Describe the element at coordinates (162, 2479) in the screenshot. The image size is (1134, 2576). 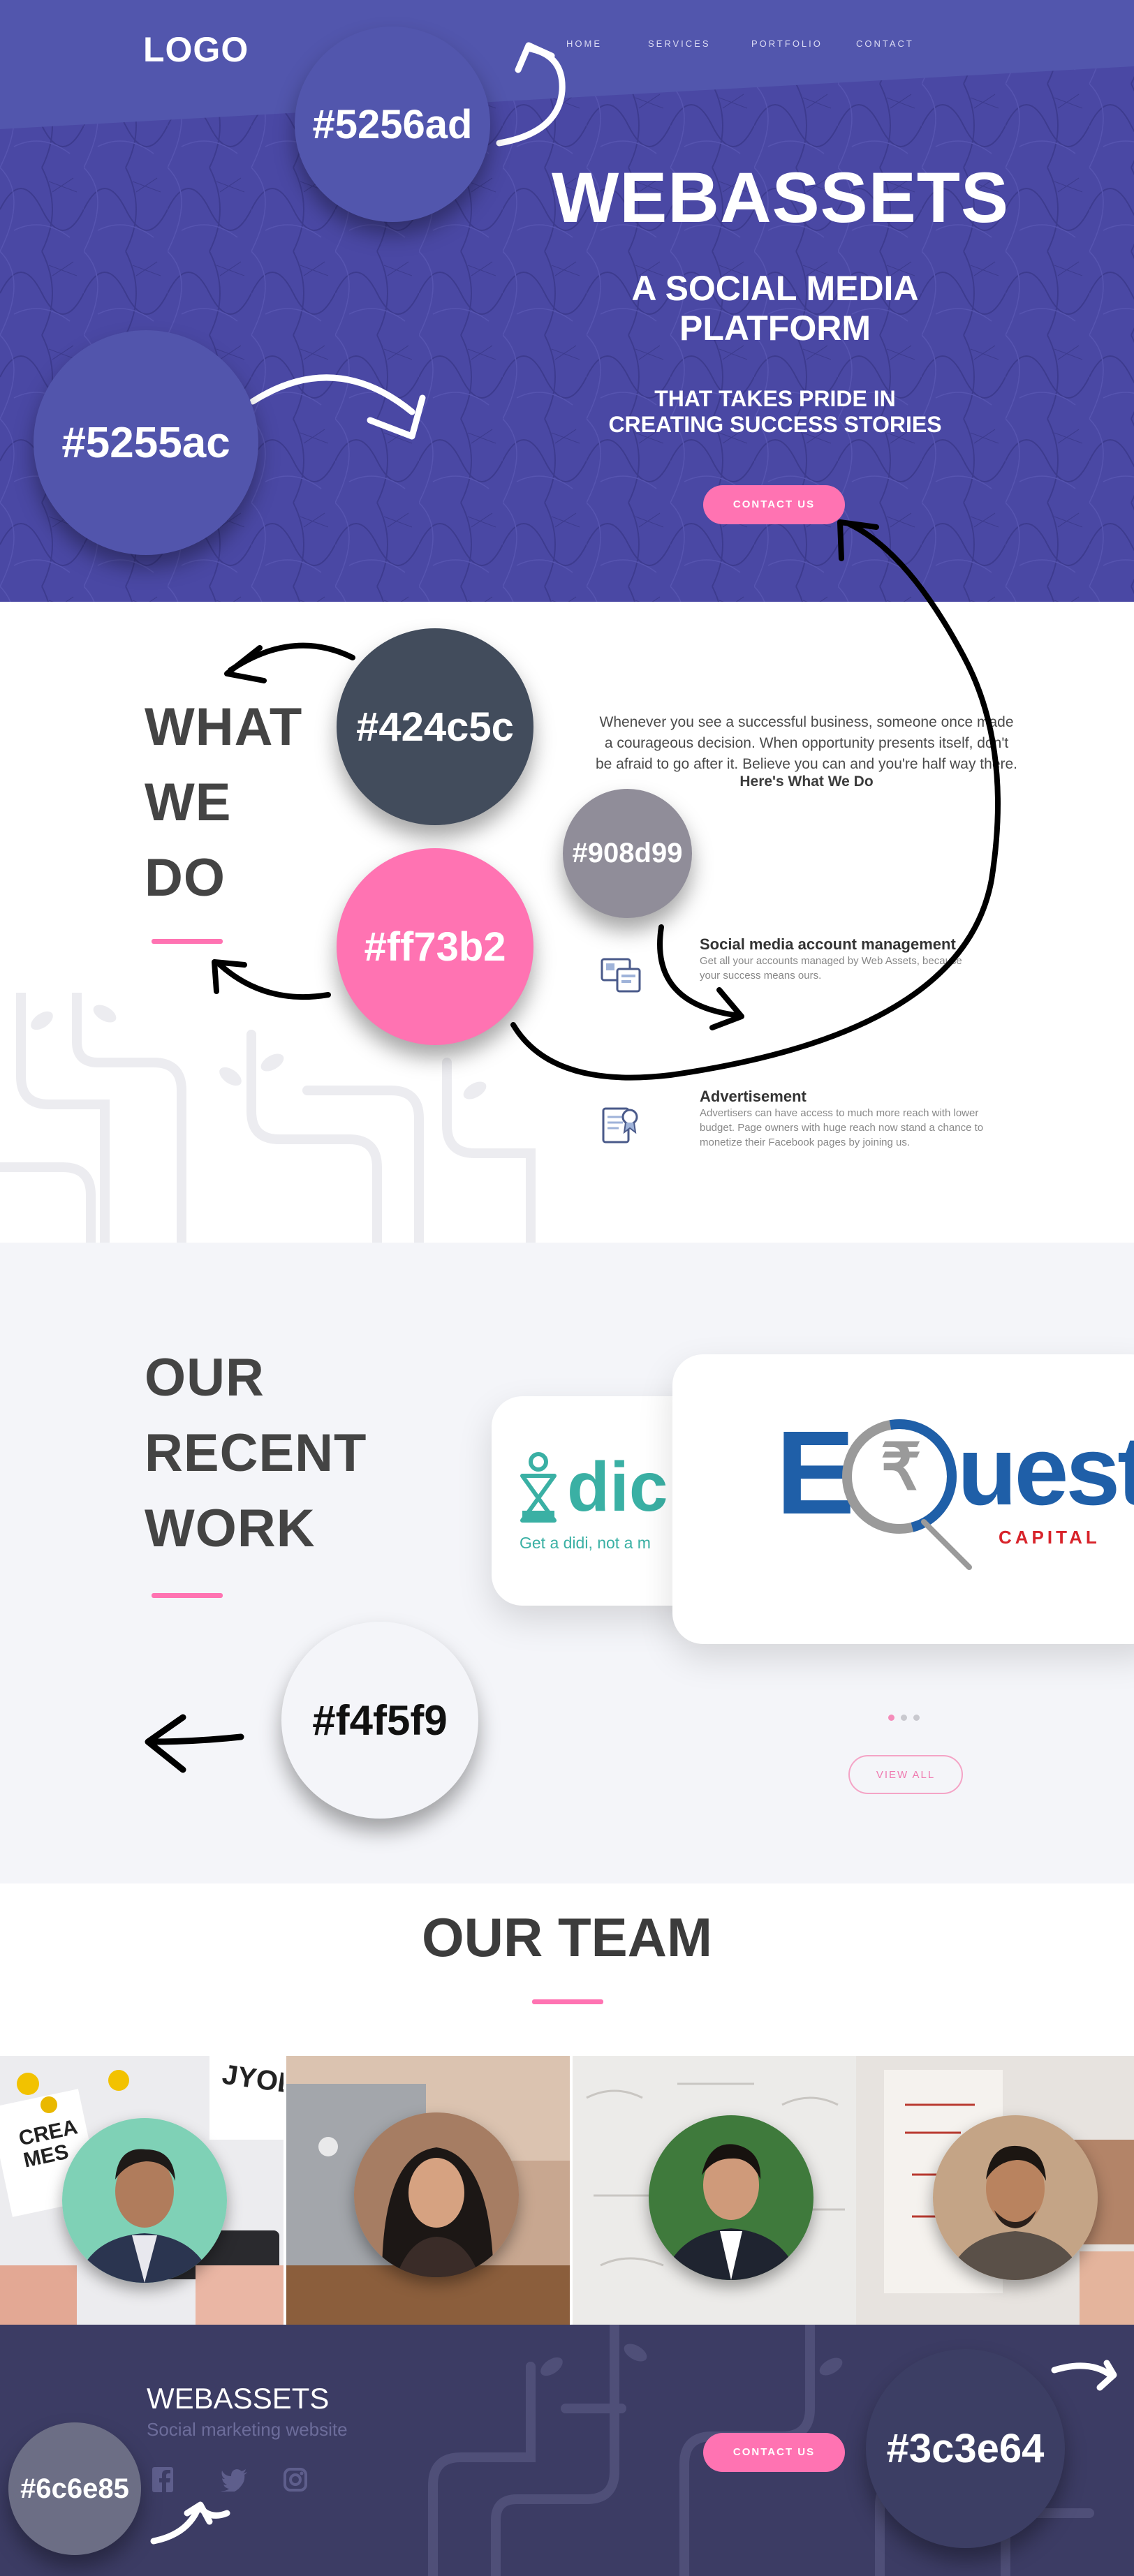
I see `facebook-icon` at that location.